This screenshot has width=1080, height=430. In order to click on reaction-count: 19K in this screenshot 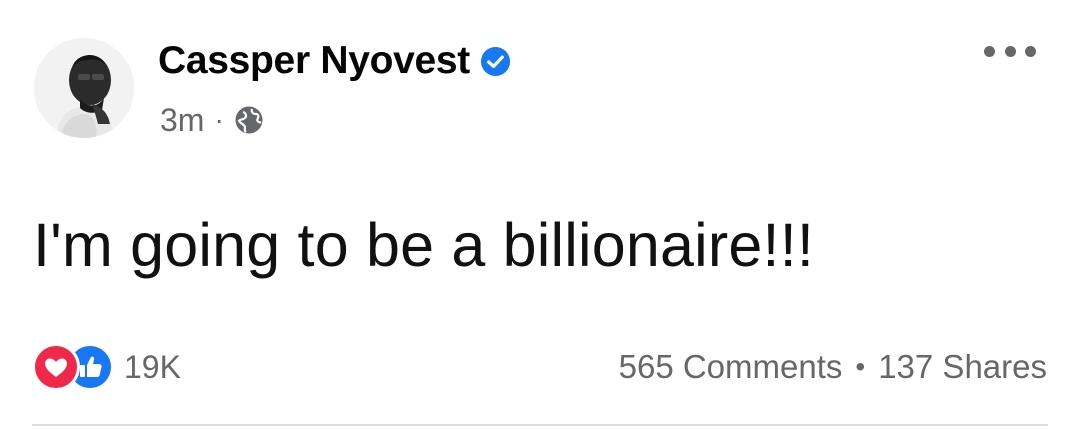, I will do `click(152, 366)`.